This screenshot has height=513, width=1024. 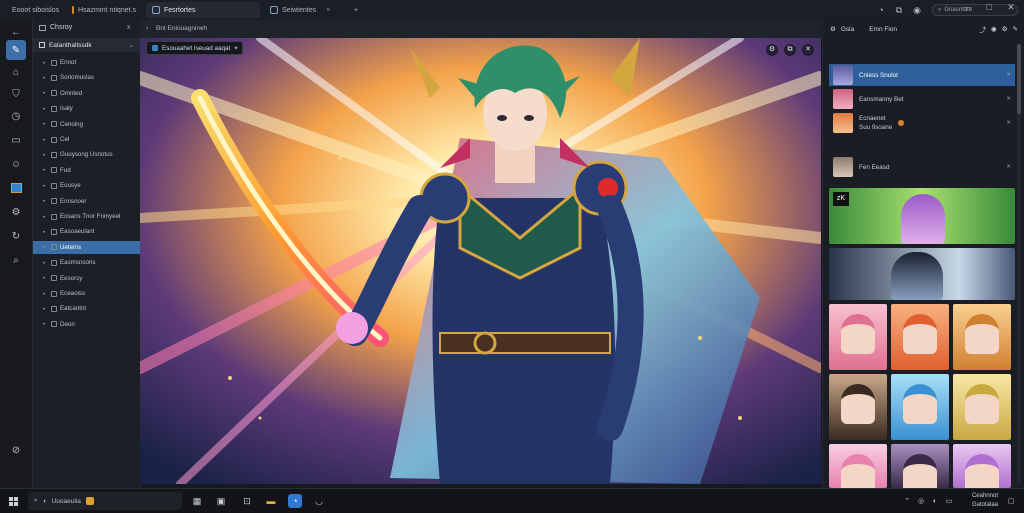 What do you see at coordinates (129, 27) in the screenshot?
I see `close-icon: x` at bounding box center [129, 27].